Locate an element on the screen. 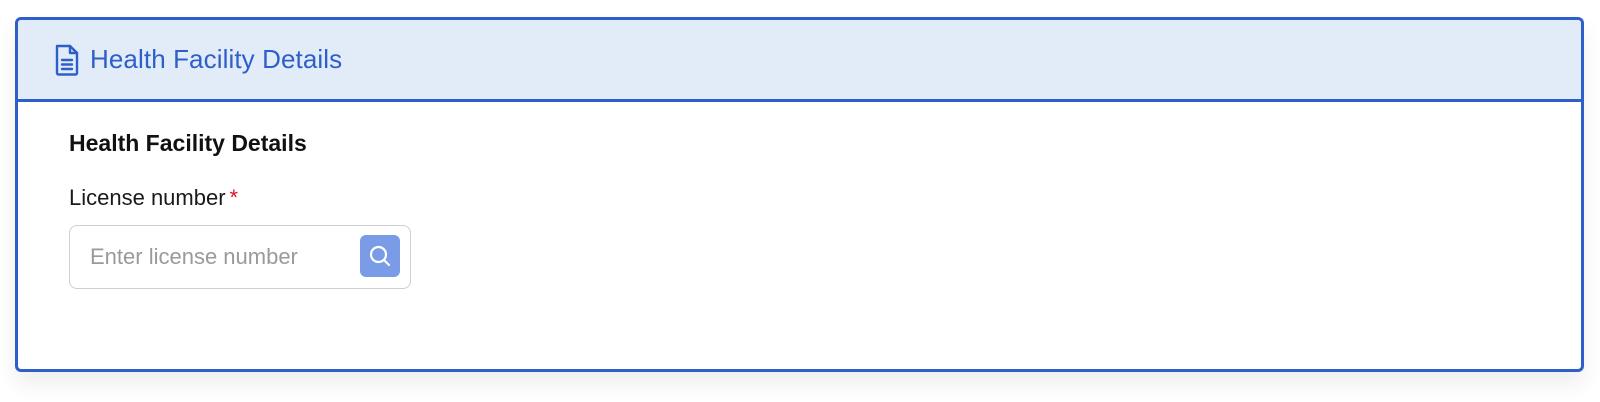 Image resolution: width=1600 pixels, height=402 pixels. search-button is located at coordinates (380, 256).